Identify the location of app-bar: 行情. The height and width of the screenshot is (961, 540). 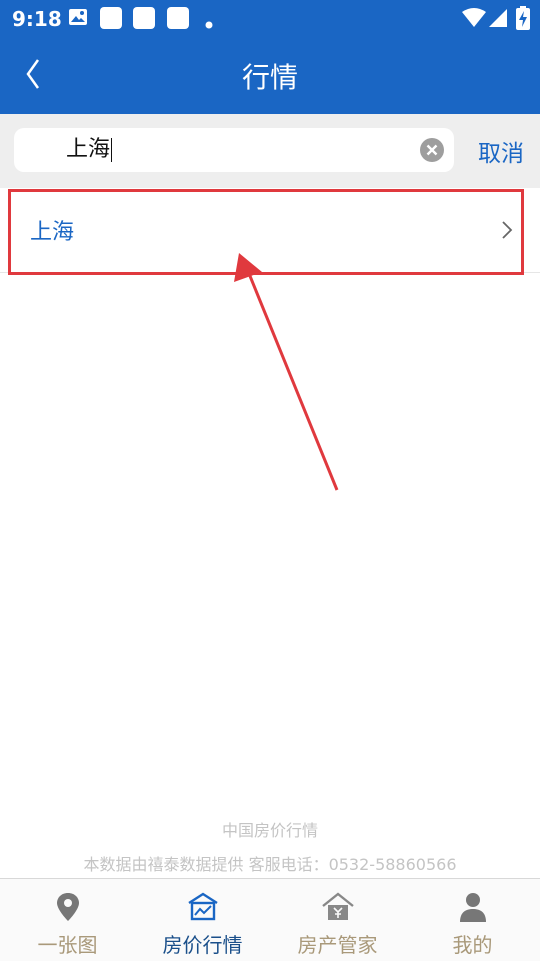
(270, 75).